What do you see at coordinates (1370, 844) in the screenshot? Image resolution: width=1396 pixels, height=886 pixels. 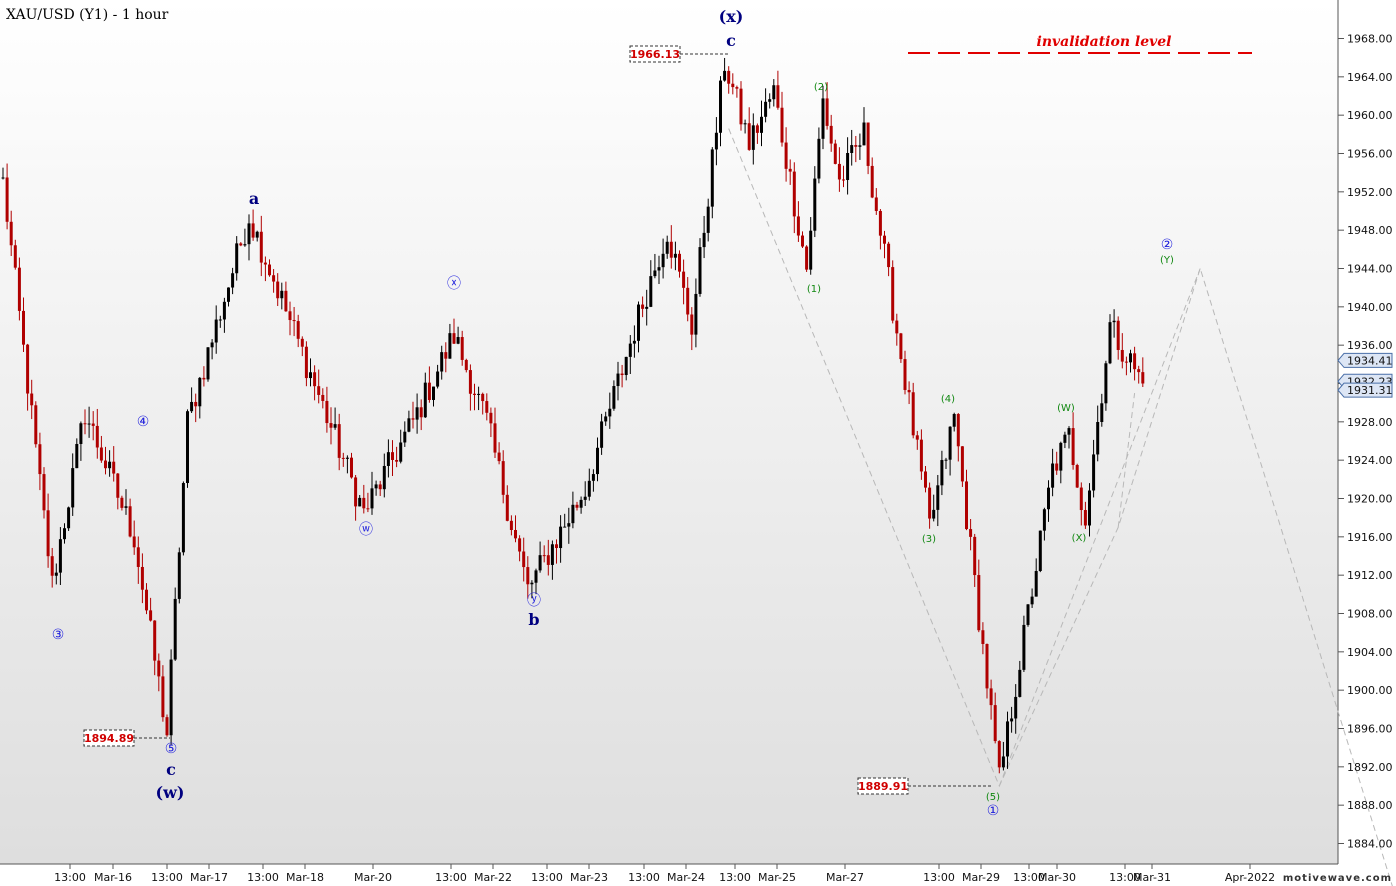 I see `y-tick-label: 1884.00` at bounding box center [1370, 844].